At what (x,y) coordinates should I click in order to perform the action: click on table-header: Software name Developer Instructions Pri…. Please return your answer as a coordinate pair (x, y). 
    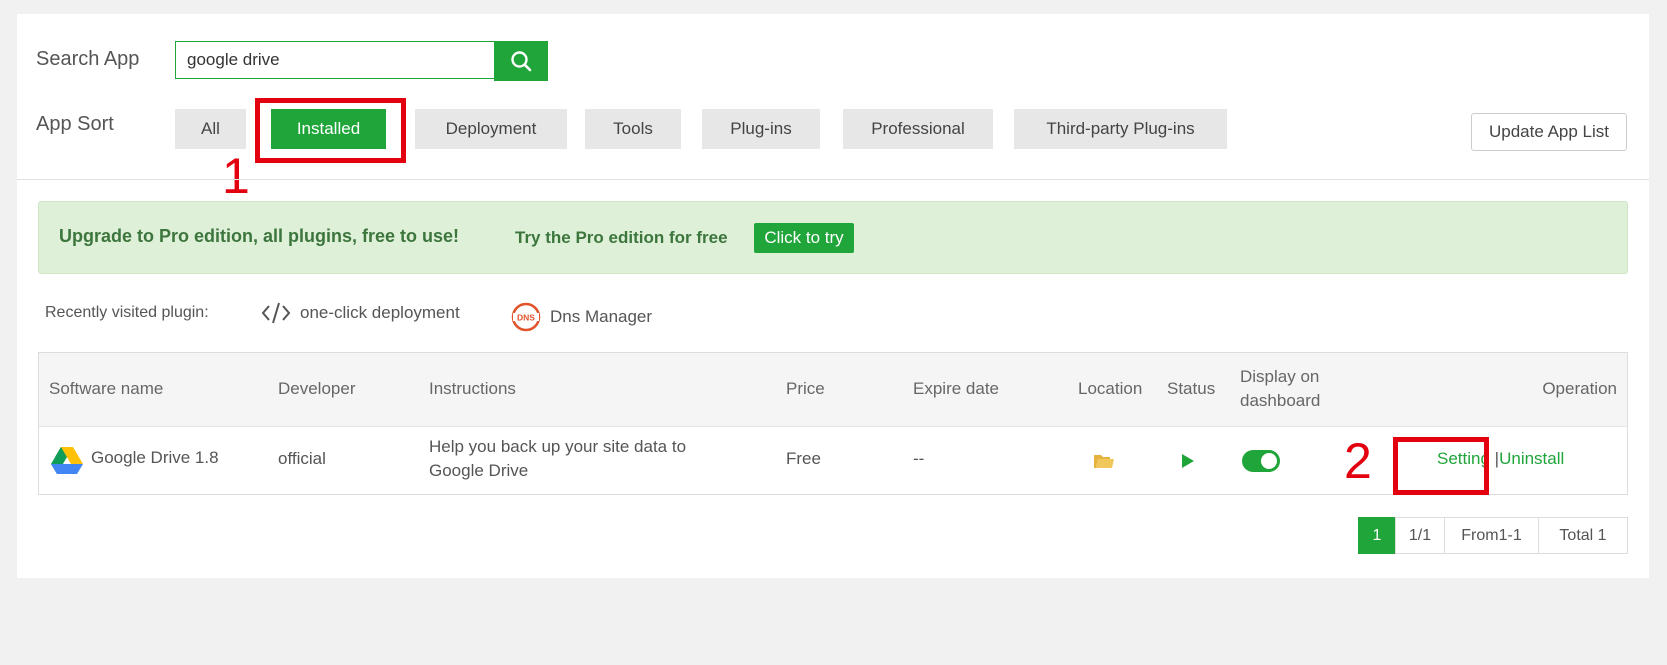
    Looking at the image, I should click on (833, 390).